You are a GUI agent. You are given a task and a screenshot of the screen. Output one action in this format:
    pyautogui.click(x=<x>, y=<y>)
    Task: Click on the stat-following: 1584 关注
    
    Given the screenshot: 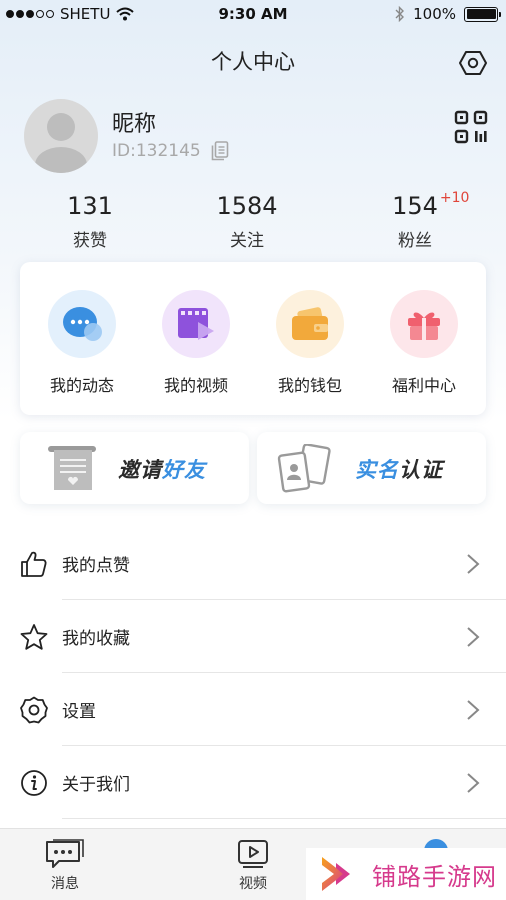 What is the action you would take?
    pyautogui.click(x=247, y=221)
    